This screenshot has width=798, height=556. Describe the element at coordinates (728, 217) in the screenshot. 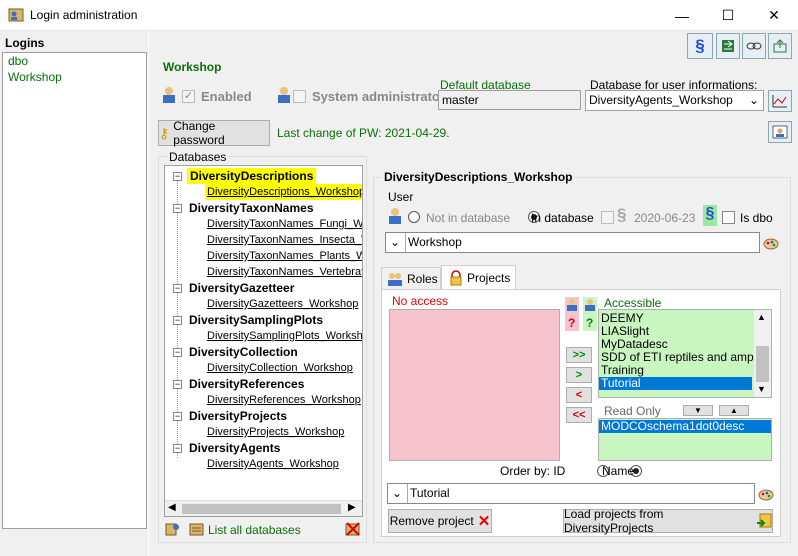

I see `is-dbo-checkbox` at that location.